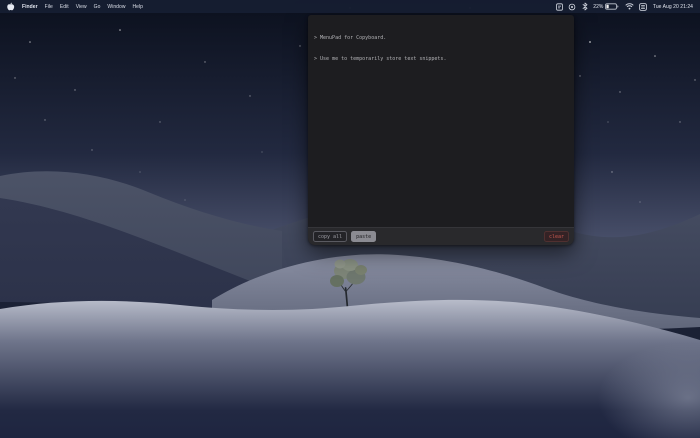 Image resolution: width=700 pixels, height=438 pixels. I want to click on control-center-icon, so click(643, 6).